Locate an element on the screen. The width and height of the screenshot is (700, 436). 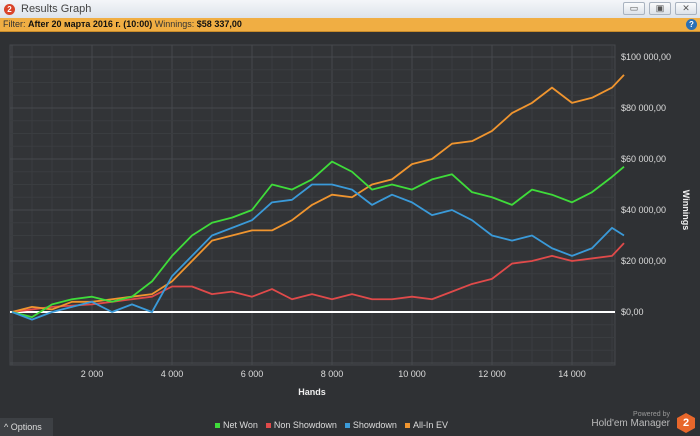
y-tick-label: $60 000,00 is located at coordinates (643, 159).